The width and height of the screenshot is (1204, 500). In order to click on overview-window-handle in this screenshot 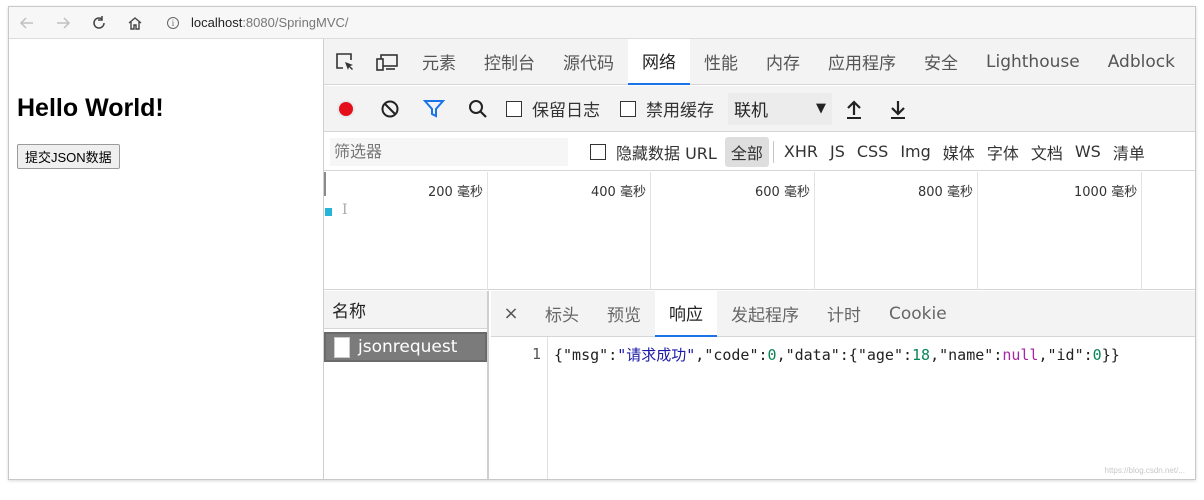, I will do `click(325, 184)`.